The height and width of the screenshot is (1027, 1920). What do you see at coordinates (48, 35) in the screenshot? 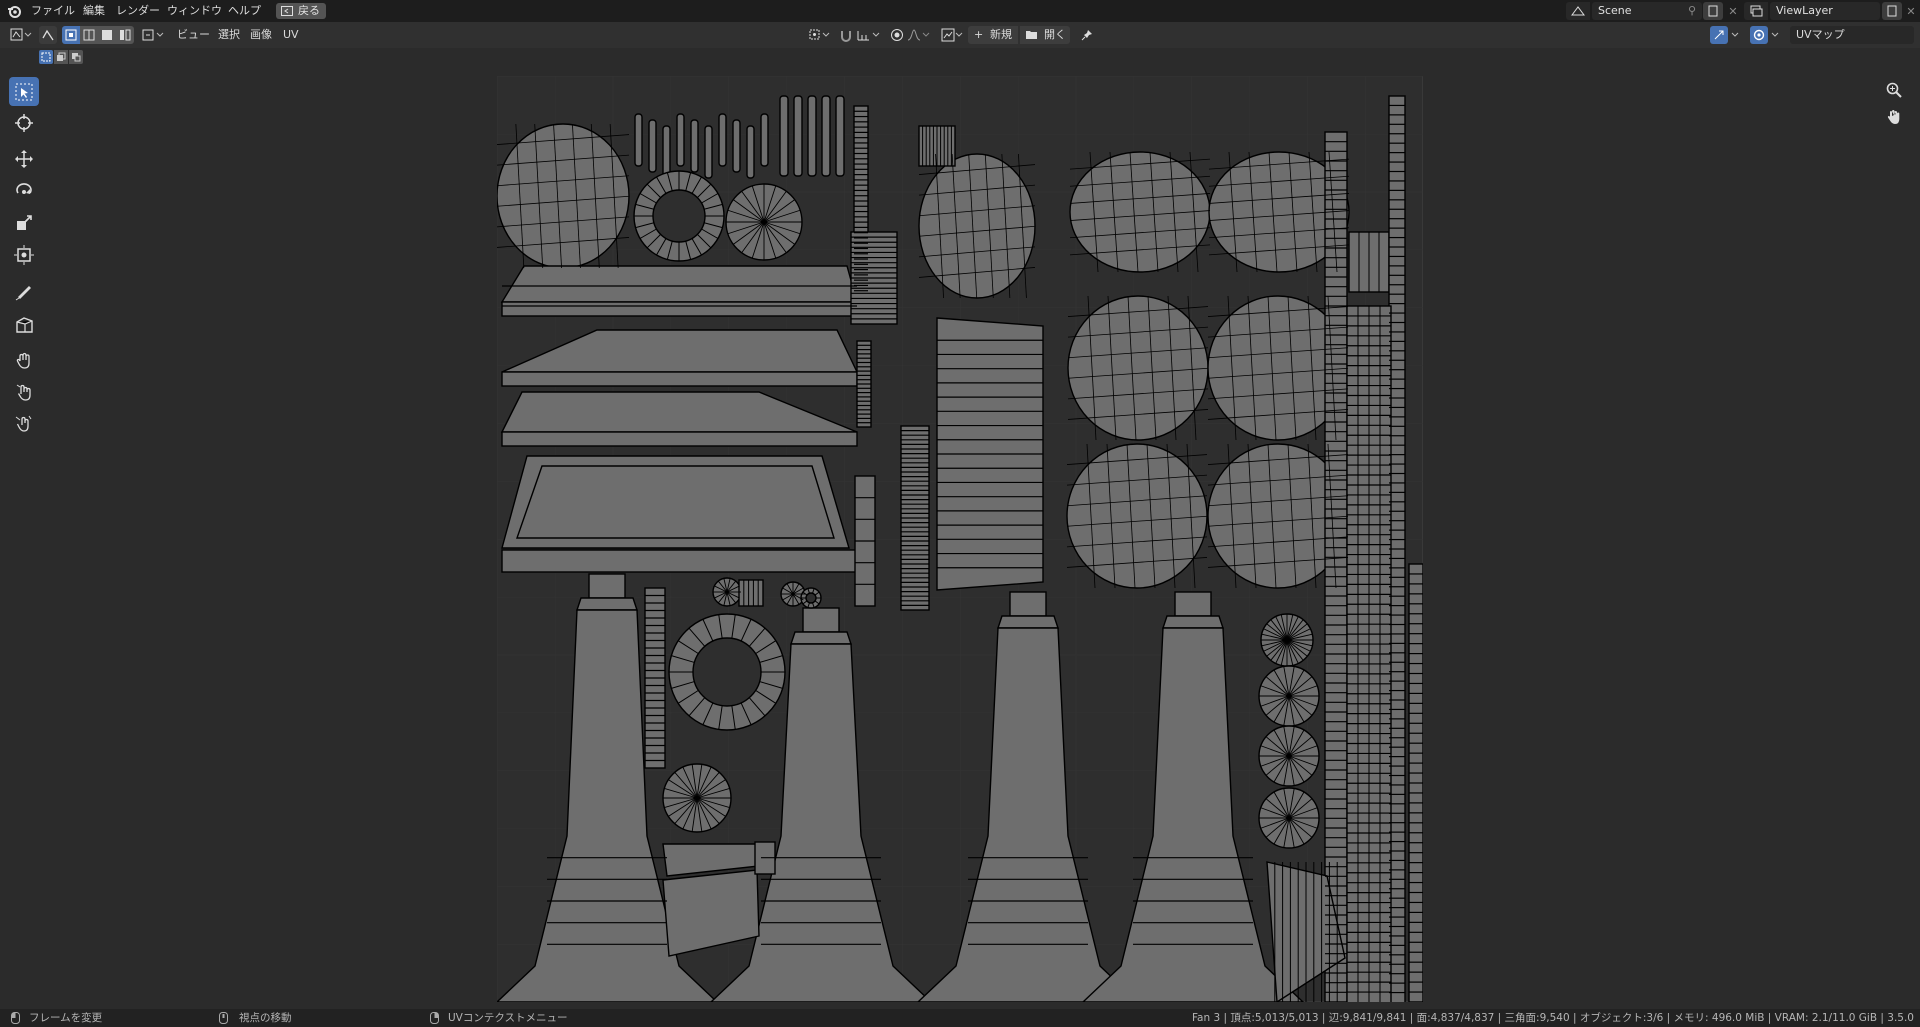
I see `sync-selection-icon` at bounding box center [48, 35].